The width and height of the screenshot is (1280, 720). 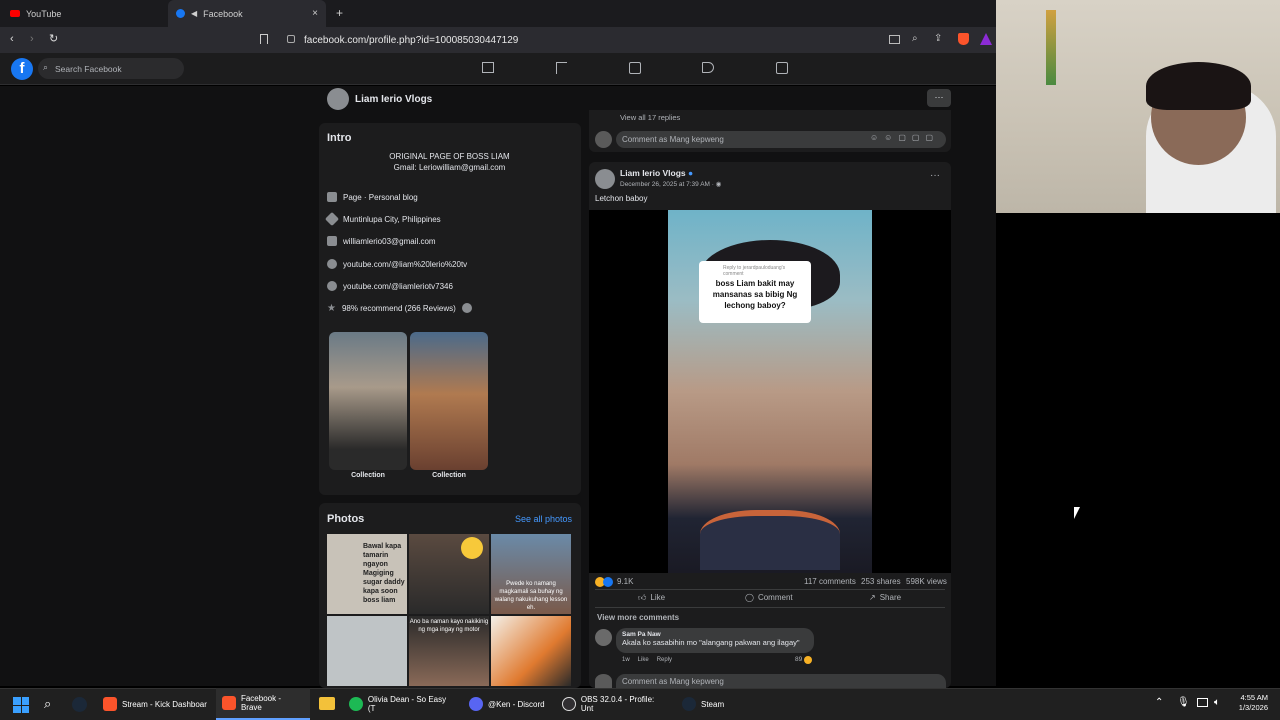 What do you see at coordinates (781, 681) in the screenshot?
I see `comment-input: Comment as Mang kepweng` at bounding box center [781, 681].